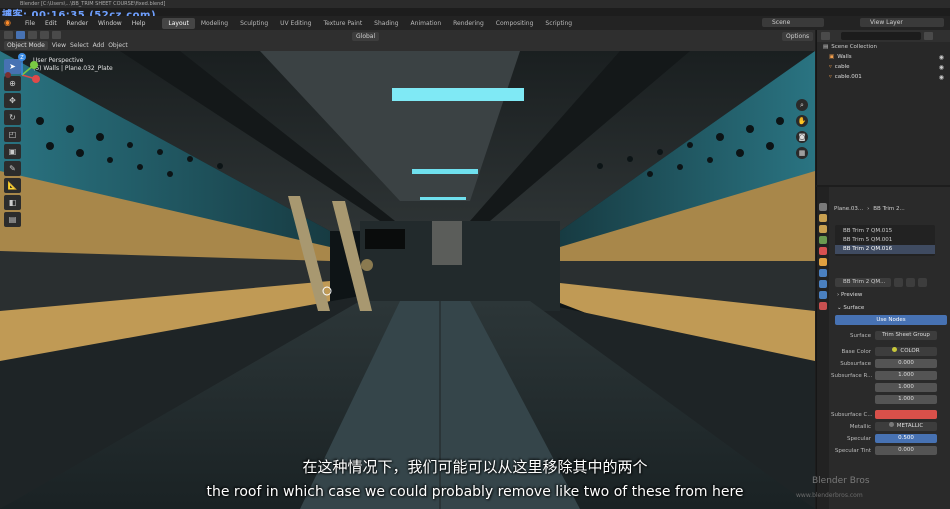  Describe the element at coordinates (906, 387) in the screenshot. I see `subsurface-radius-y: 1.000` at that location.